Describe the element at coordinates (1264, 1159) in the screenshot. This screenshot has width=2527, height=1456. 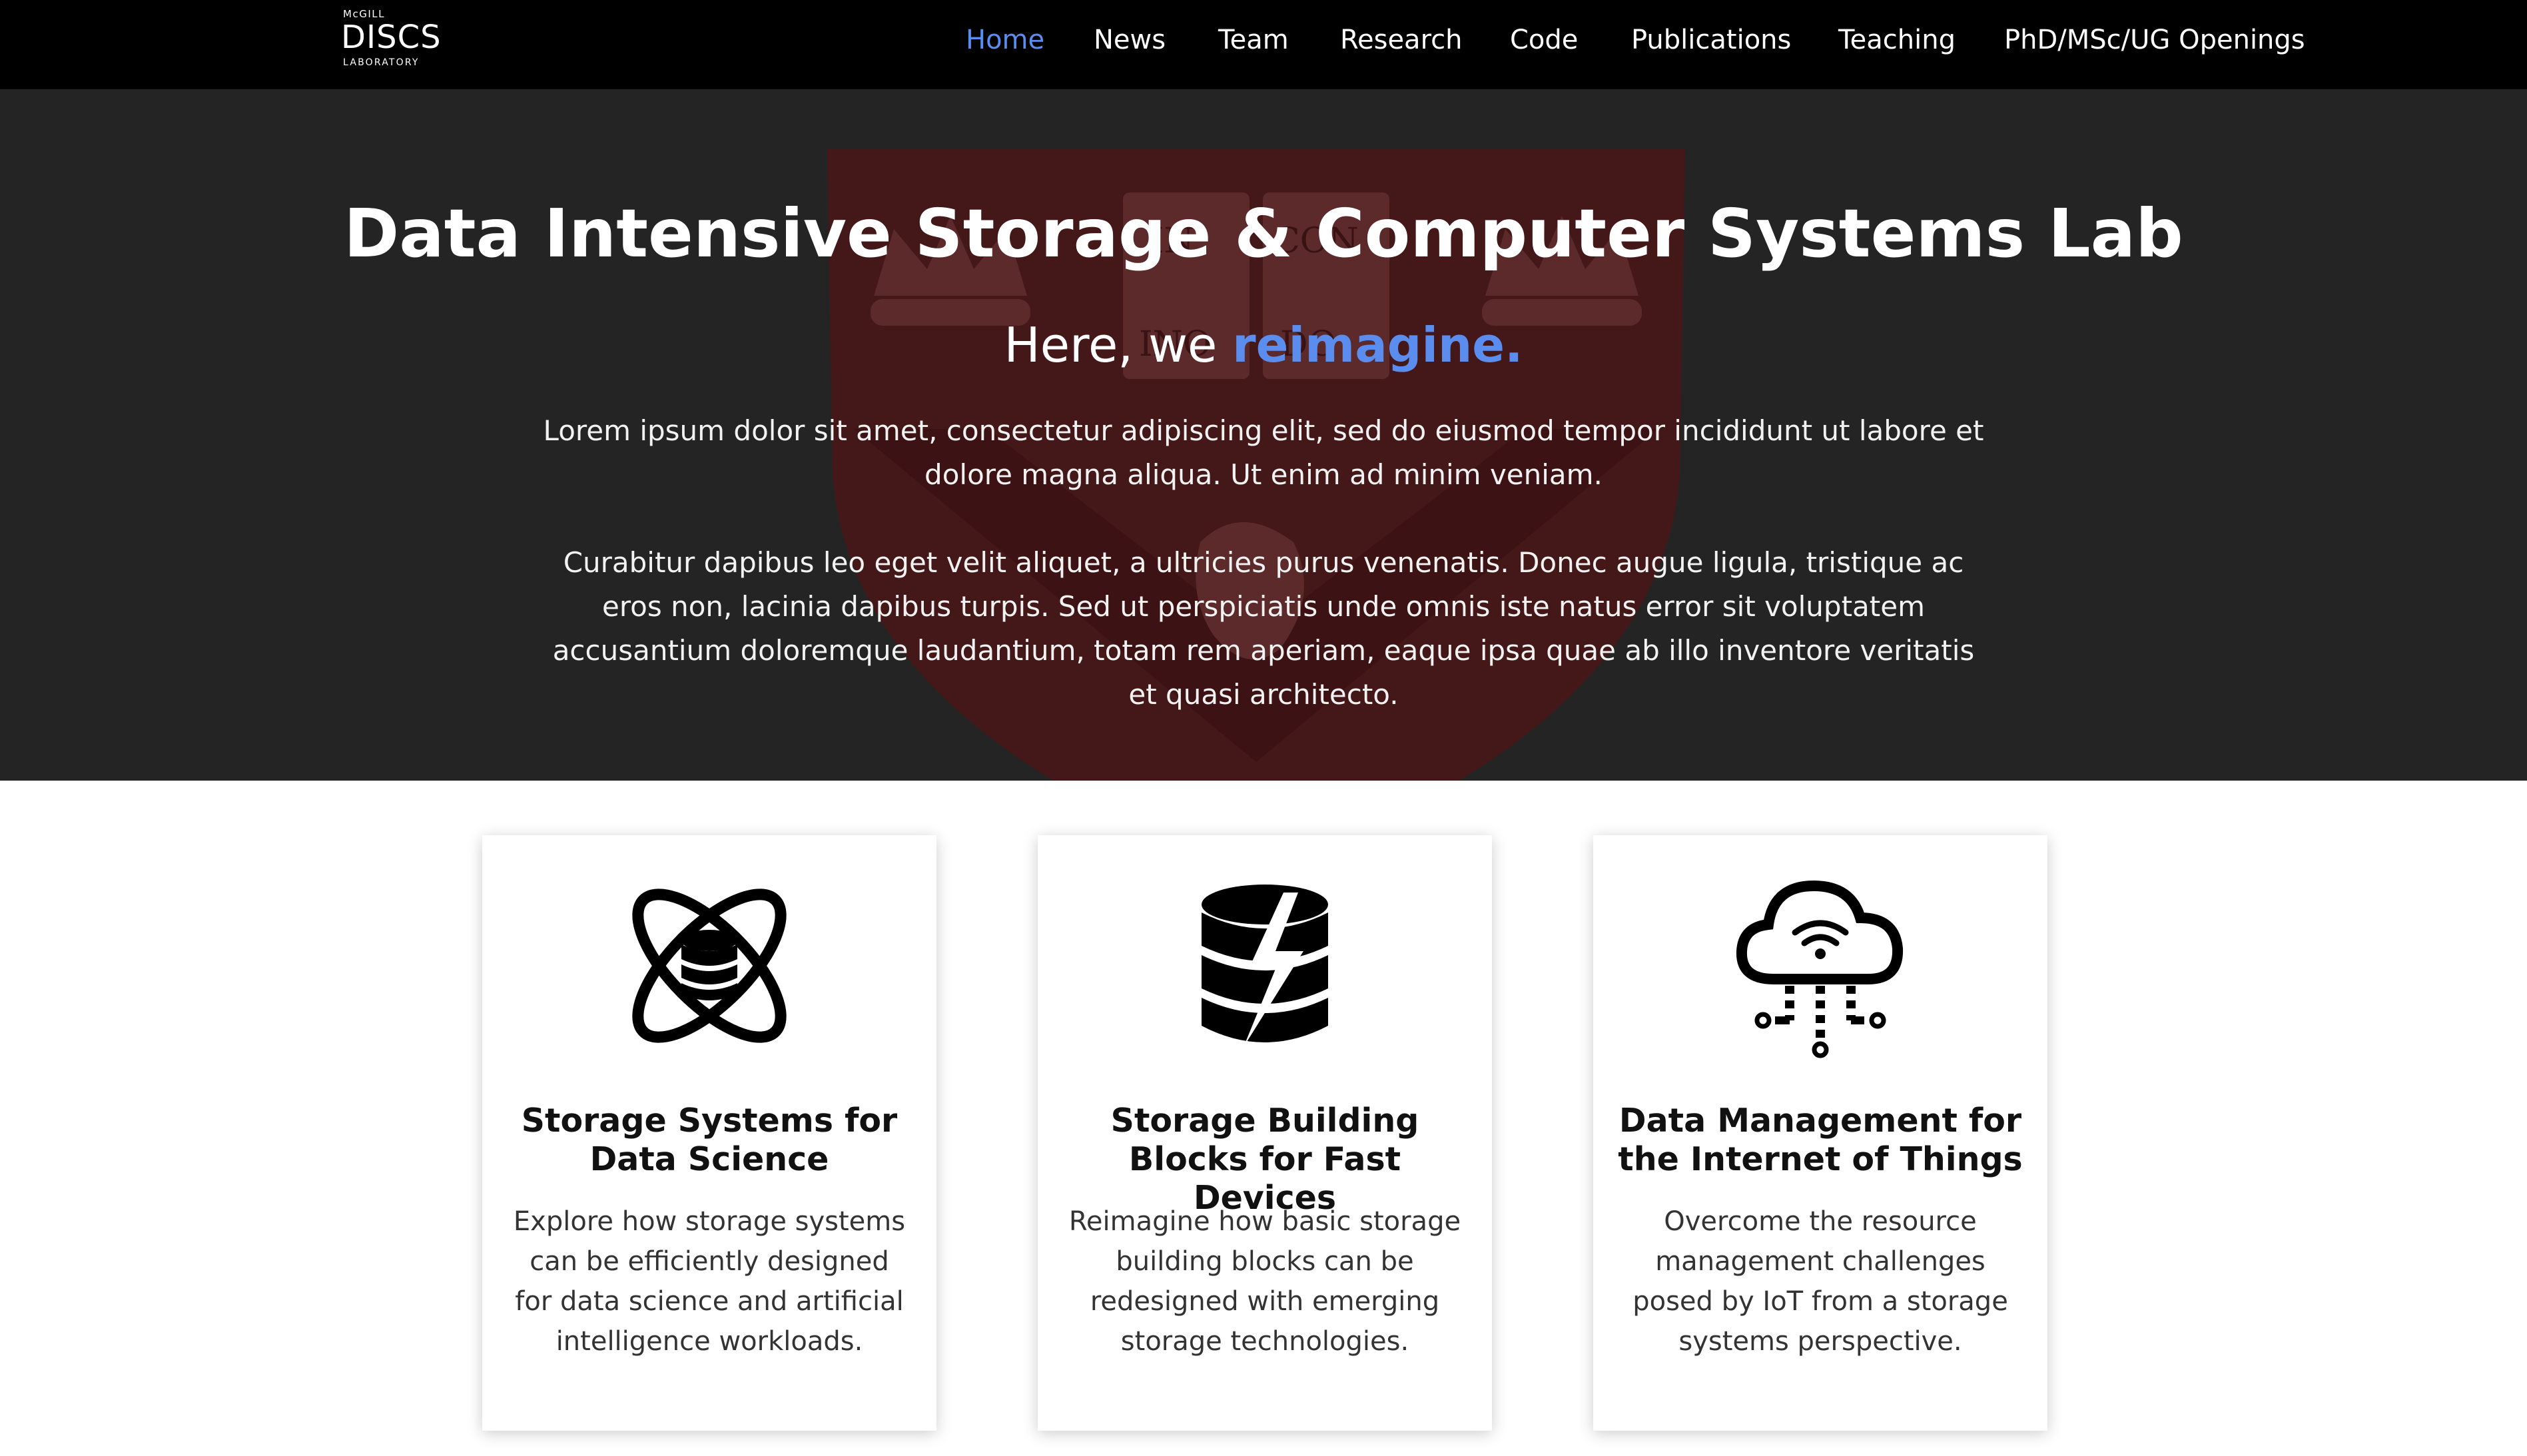
I see `card-title: Storage Building Blocks for Fast Devices` at that location.